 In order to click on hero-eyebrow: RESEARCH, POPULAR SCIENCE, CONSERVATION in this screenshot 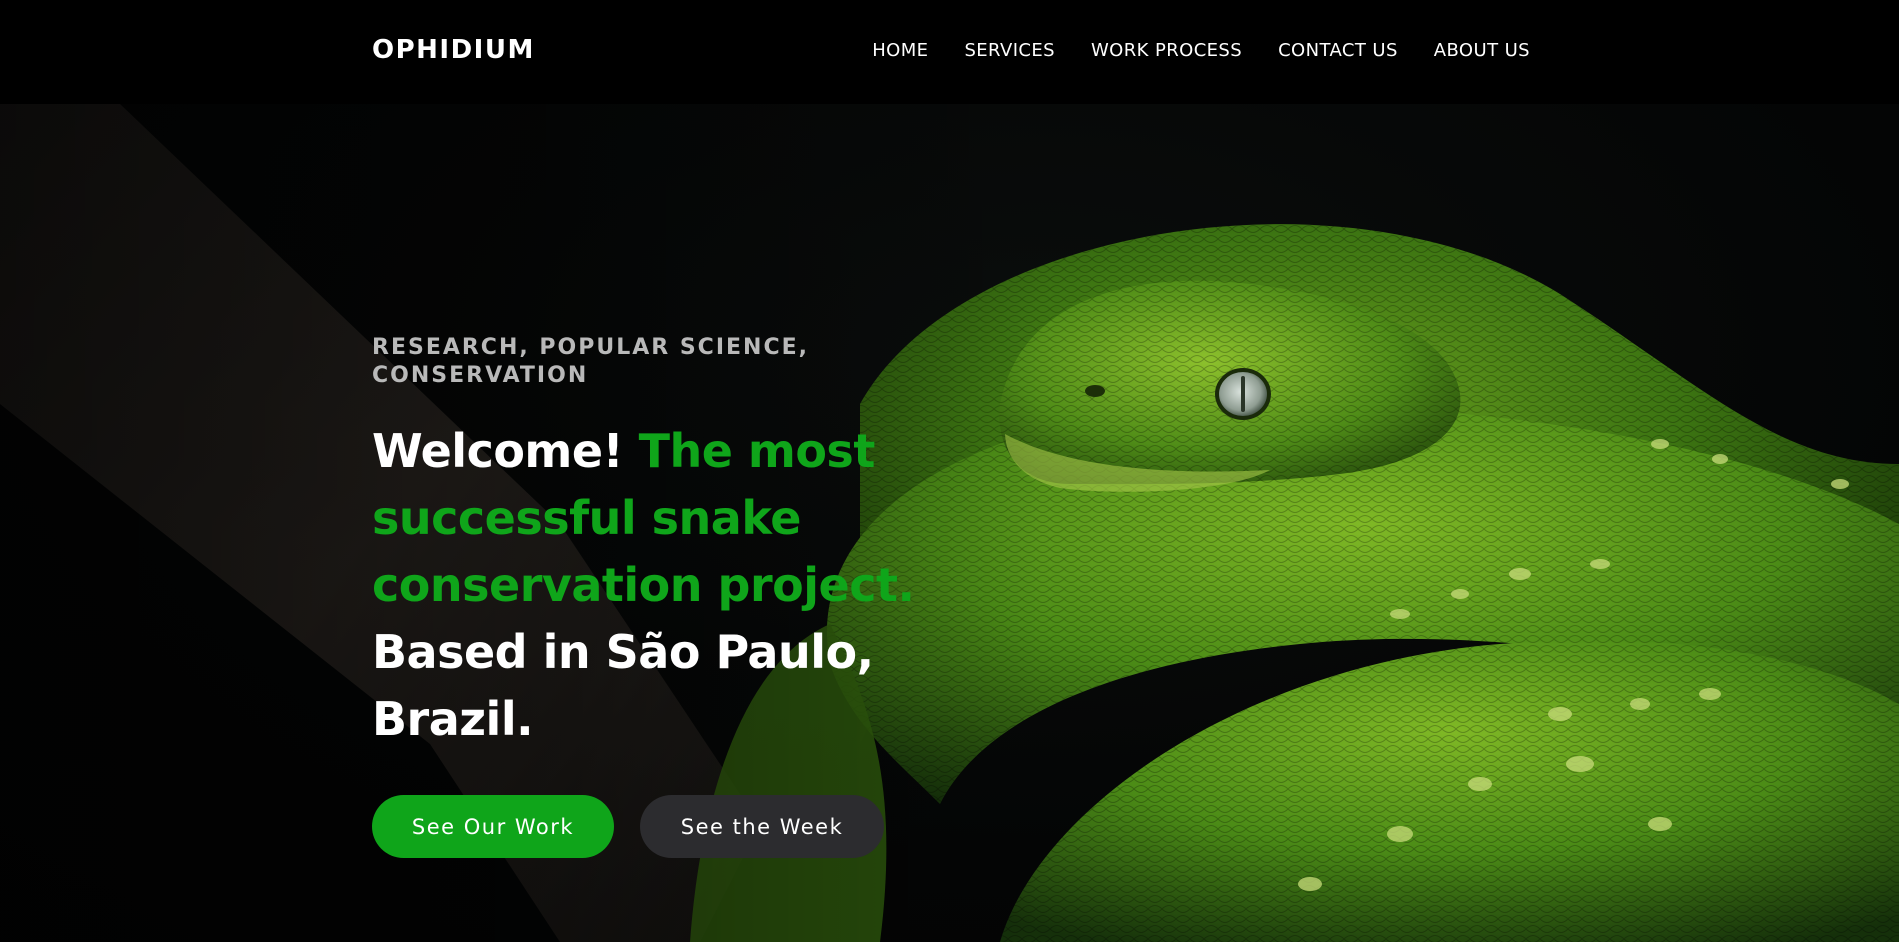, I will do `click(590, 361)`.